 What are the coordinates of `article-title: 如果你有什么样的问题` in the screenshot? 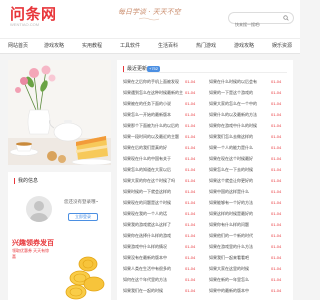 It's located at (239, 224).